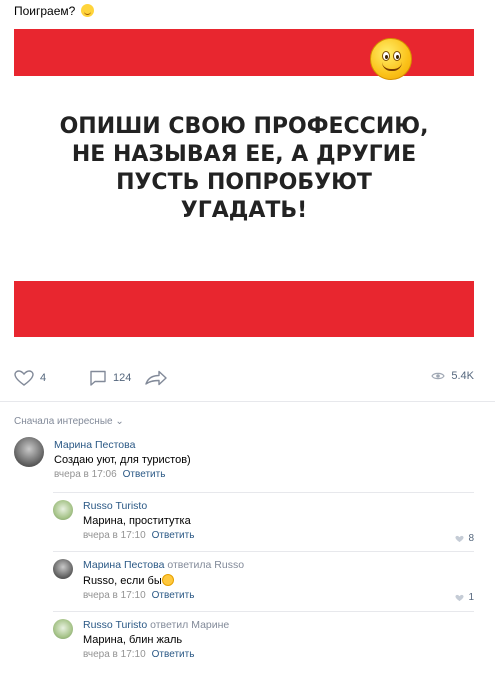  What do you see at coordinates (462, 376) in the screenshot?
I see `views-count: 5.4K` at bounding box center [462, 376].